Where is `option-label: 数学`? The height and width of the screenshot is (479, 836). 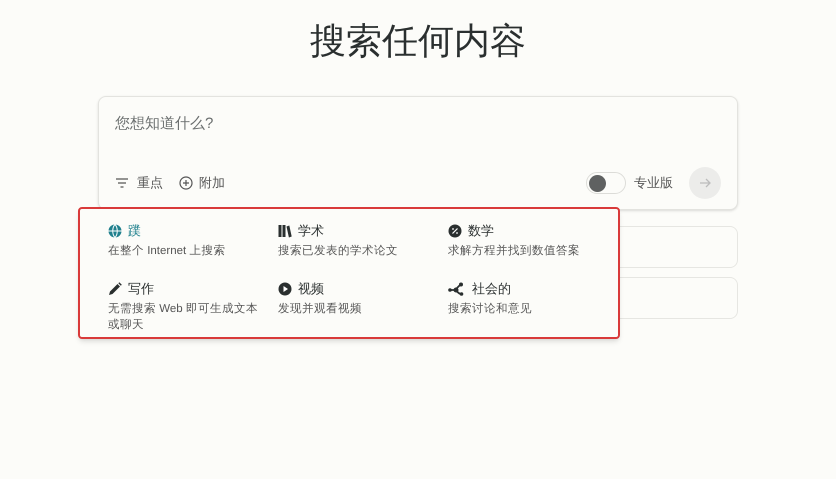
option-label: 数学 is located at coordinates (481, 231).